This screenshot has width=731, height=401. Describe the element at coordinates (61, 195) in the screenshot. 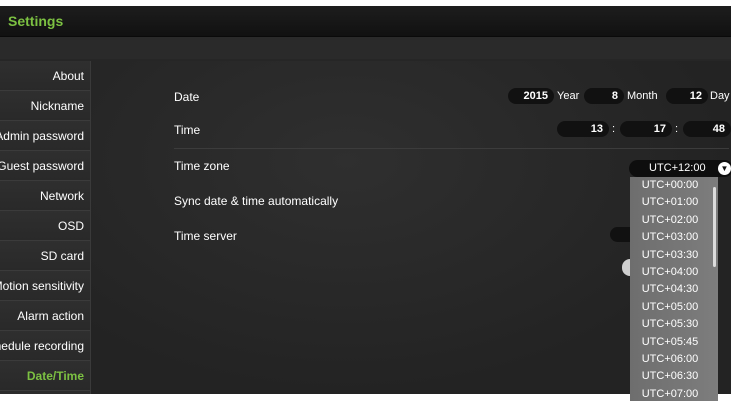

I see `sidebar-item-label: Network` at that location.